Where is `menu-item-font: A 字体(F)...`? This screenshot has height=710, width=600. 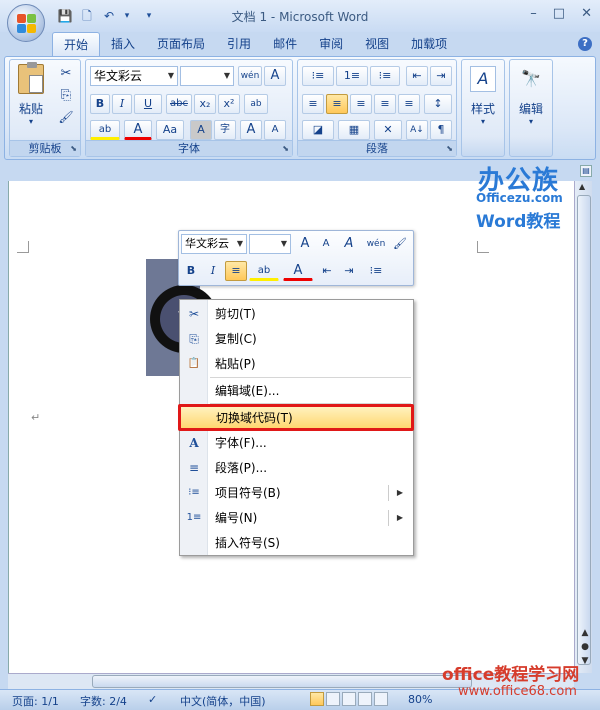
menu-item-font: A 字体(F)... is located at coordinates (296, 443).